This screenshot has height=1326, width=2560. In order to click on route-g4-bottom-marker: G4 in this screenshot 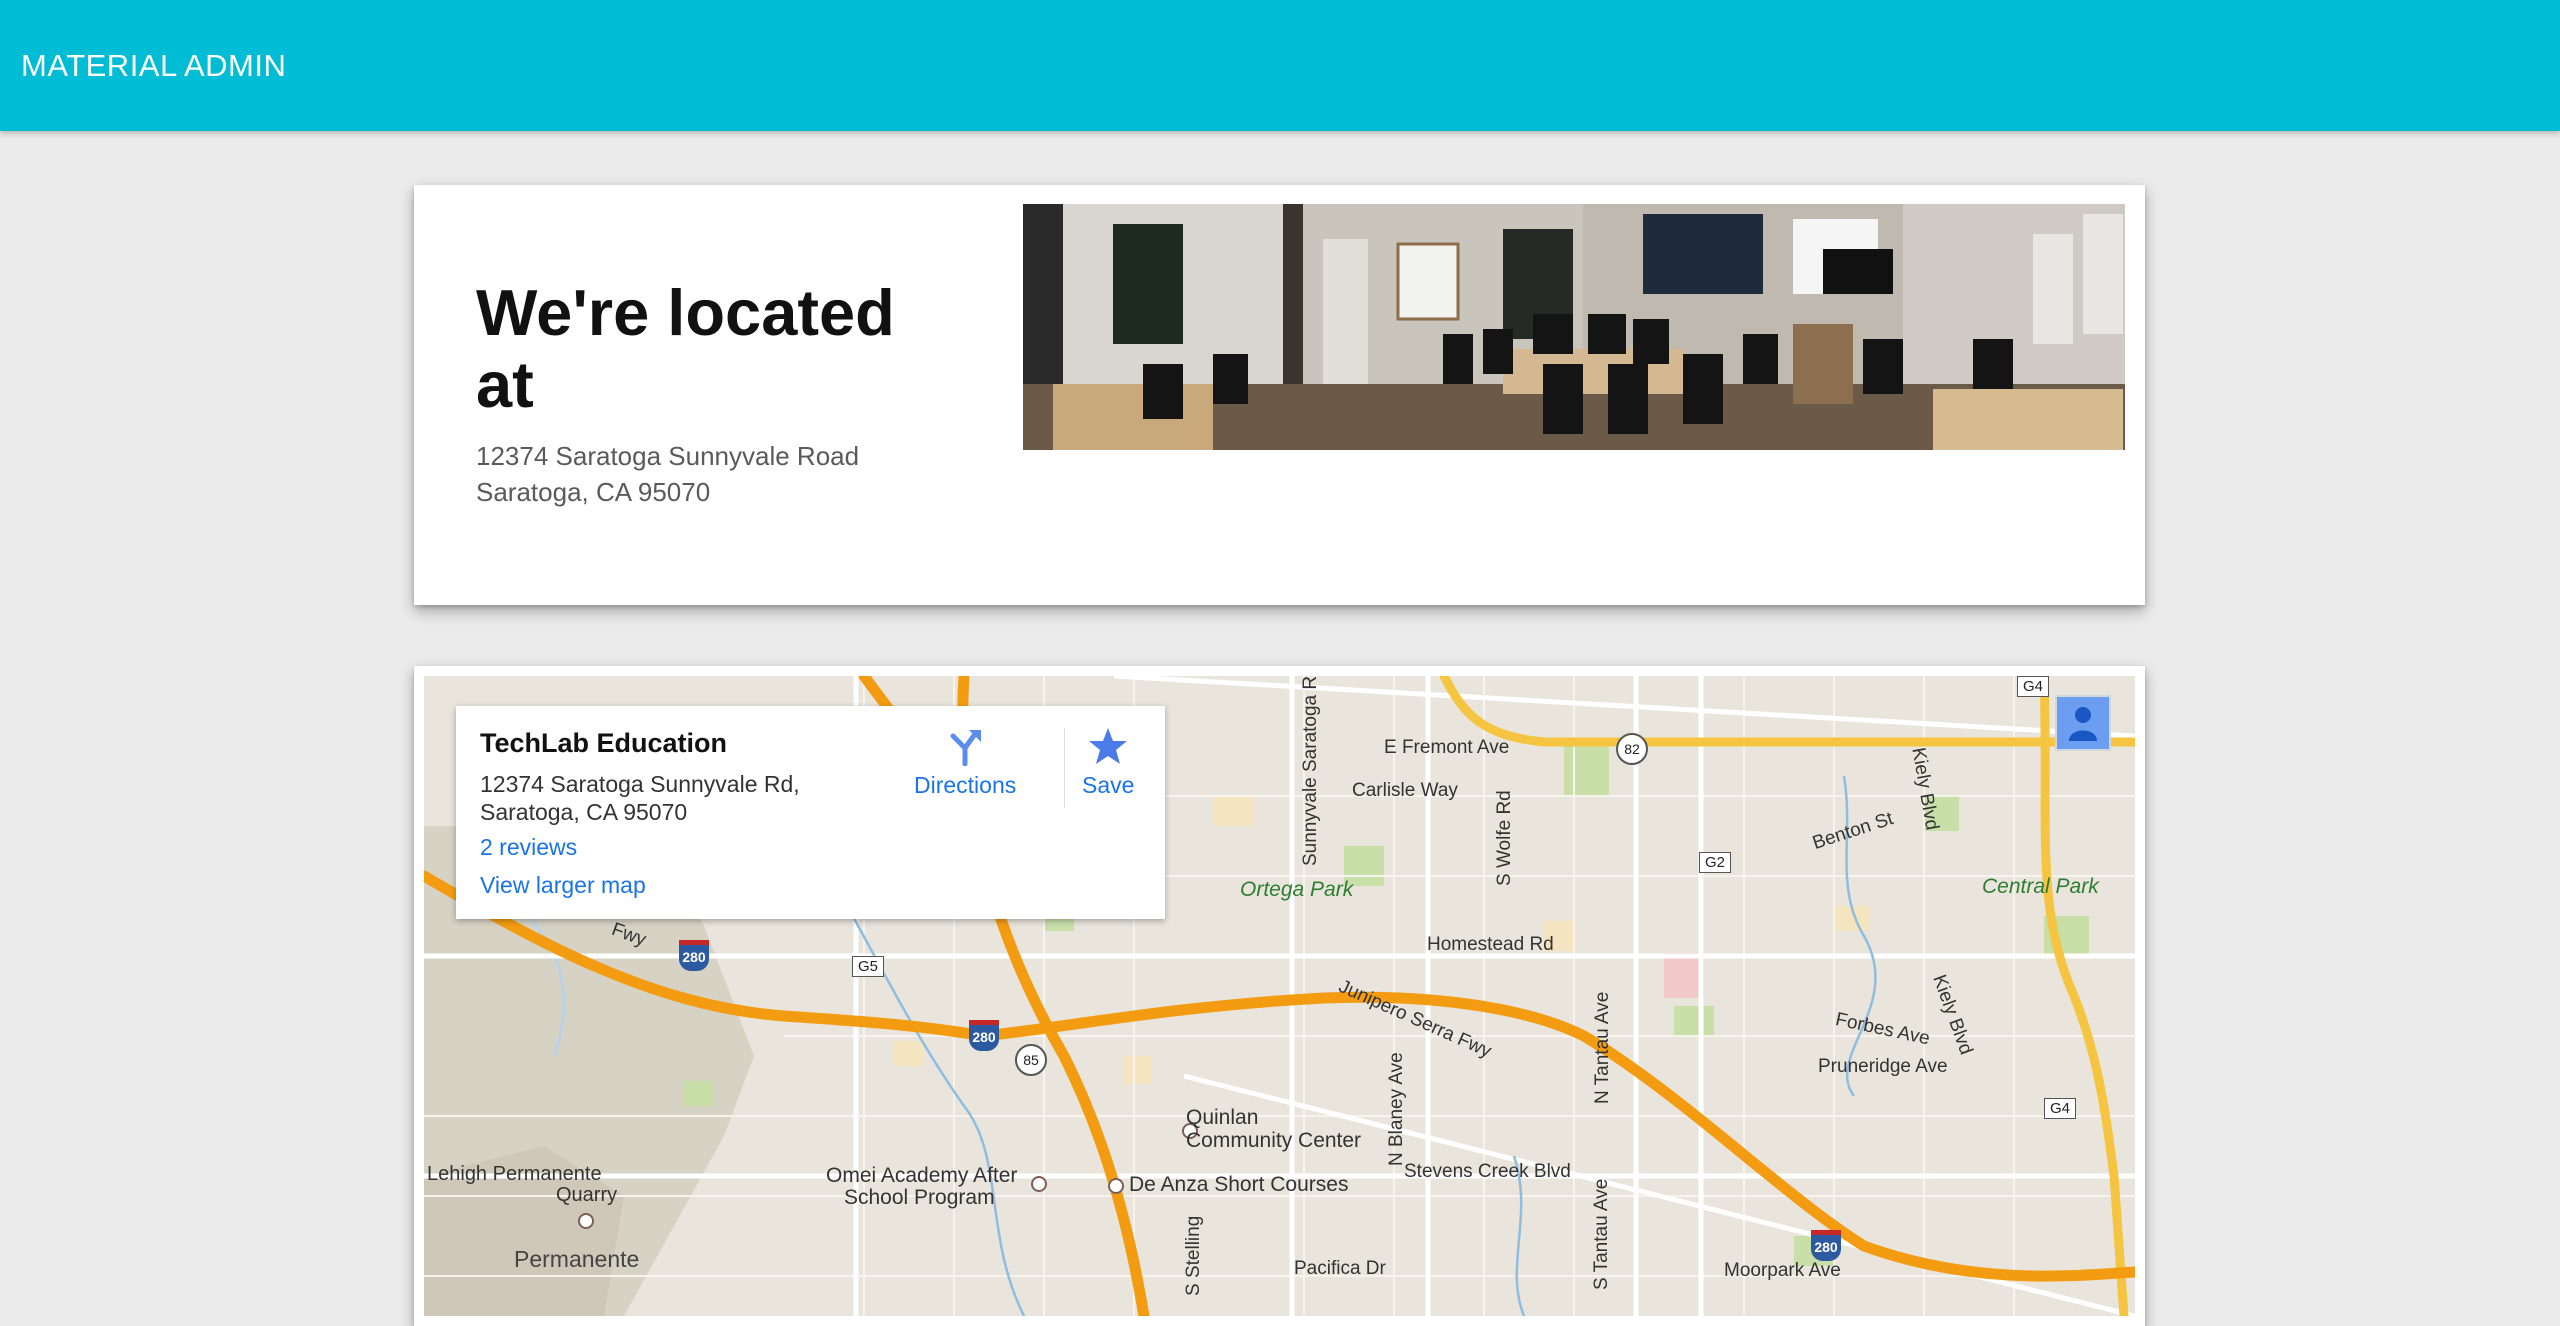, I will do `click(2060, 1108)`.